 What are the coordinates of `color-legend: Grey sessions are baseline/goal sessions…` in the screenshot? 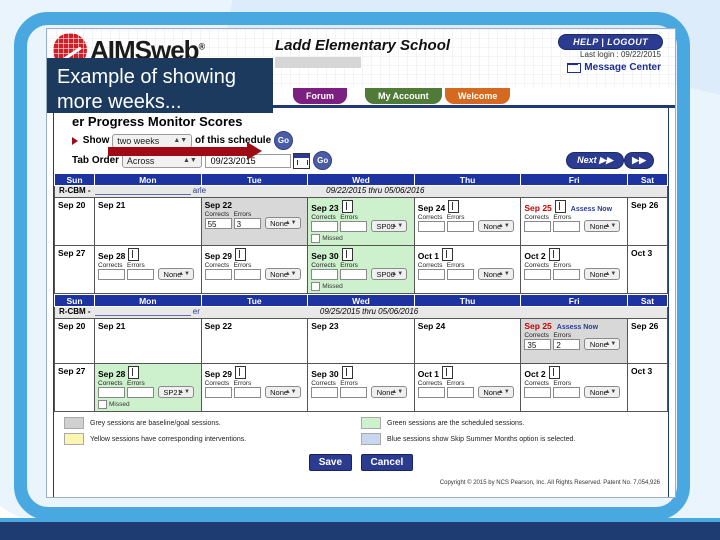 It's located at (361, 428).